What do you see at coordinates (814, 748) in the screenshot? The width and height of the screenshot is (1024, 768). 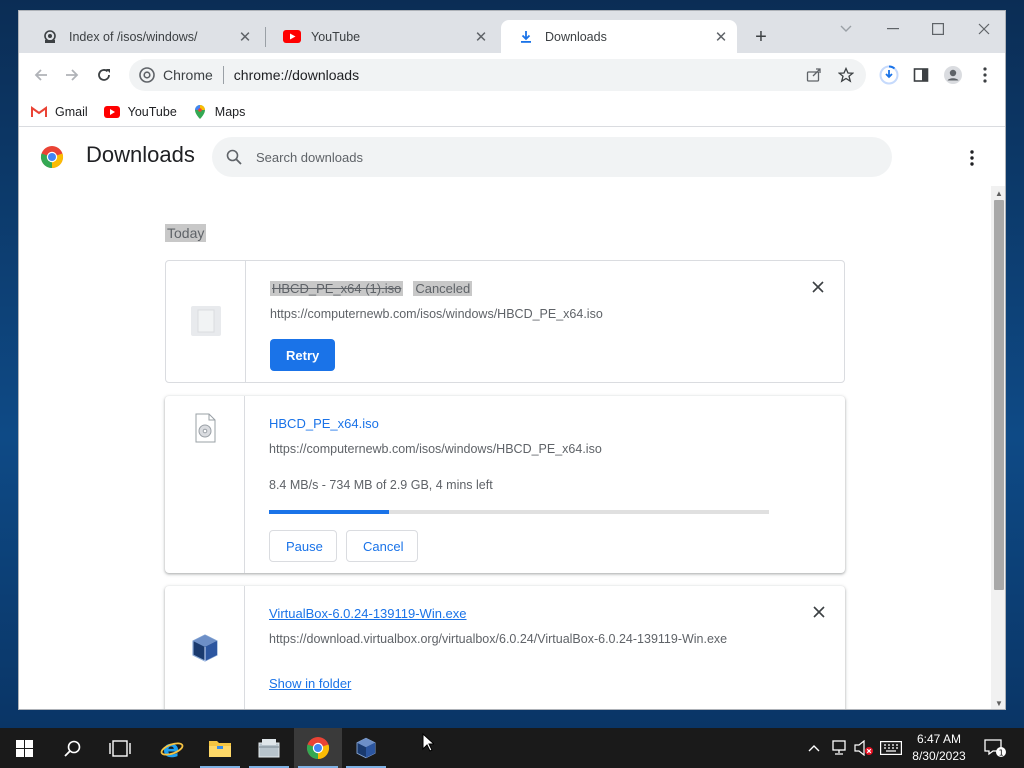 I see `show-hidden-icons-chevron-icon` at bounding box center [814, 748].